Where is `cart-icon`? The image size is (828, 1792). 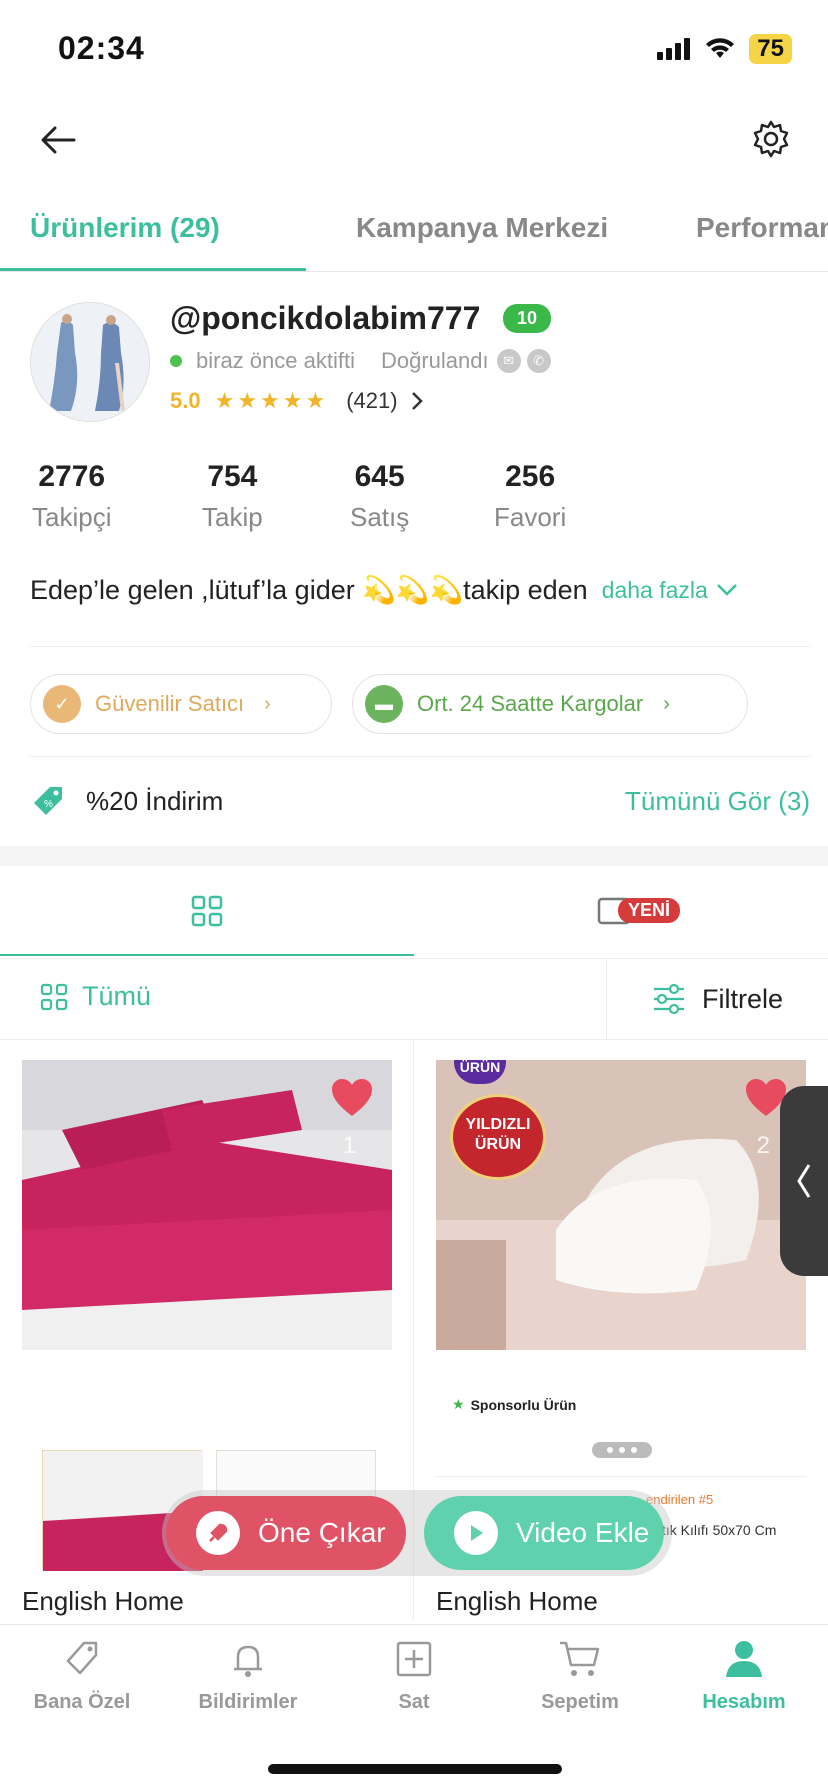
cart-icon is located at coordinates (580, 1658).